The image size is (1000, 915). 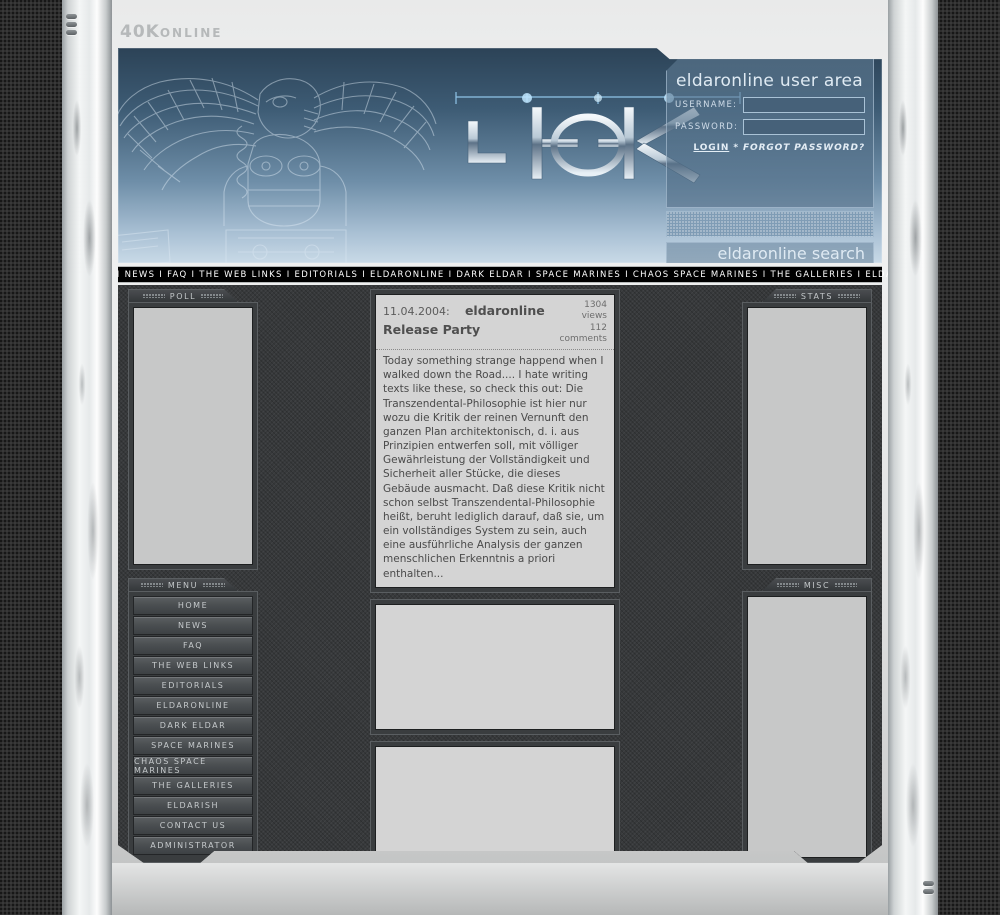 What do you see at coordinates (277, 170) in the screenshot?
I see `winged-angel-artwork` at bounding box center [277, 170].